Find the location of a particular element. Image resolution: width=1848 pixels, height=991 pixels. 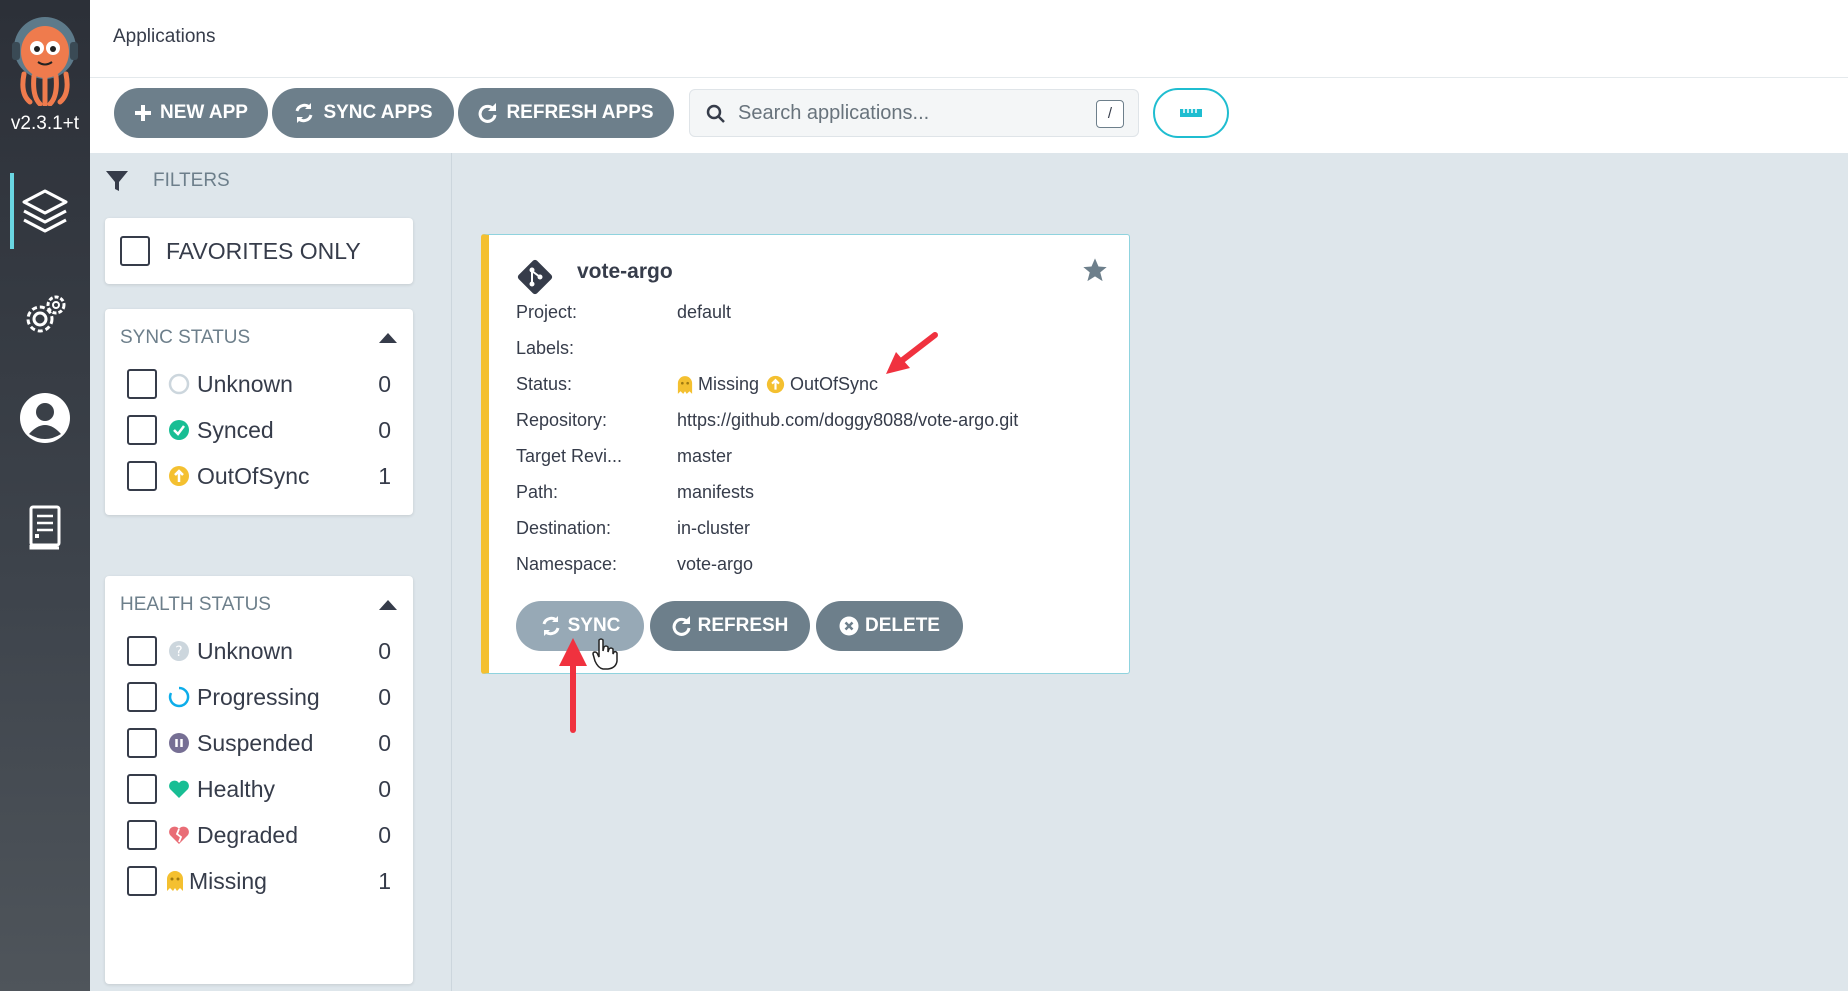

sync-apps-button: SYNC APPS is located at coordinates (363, 113).